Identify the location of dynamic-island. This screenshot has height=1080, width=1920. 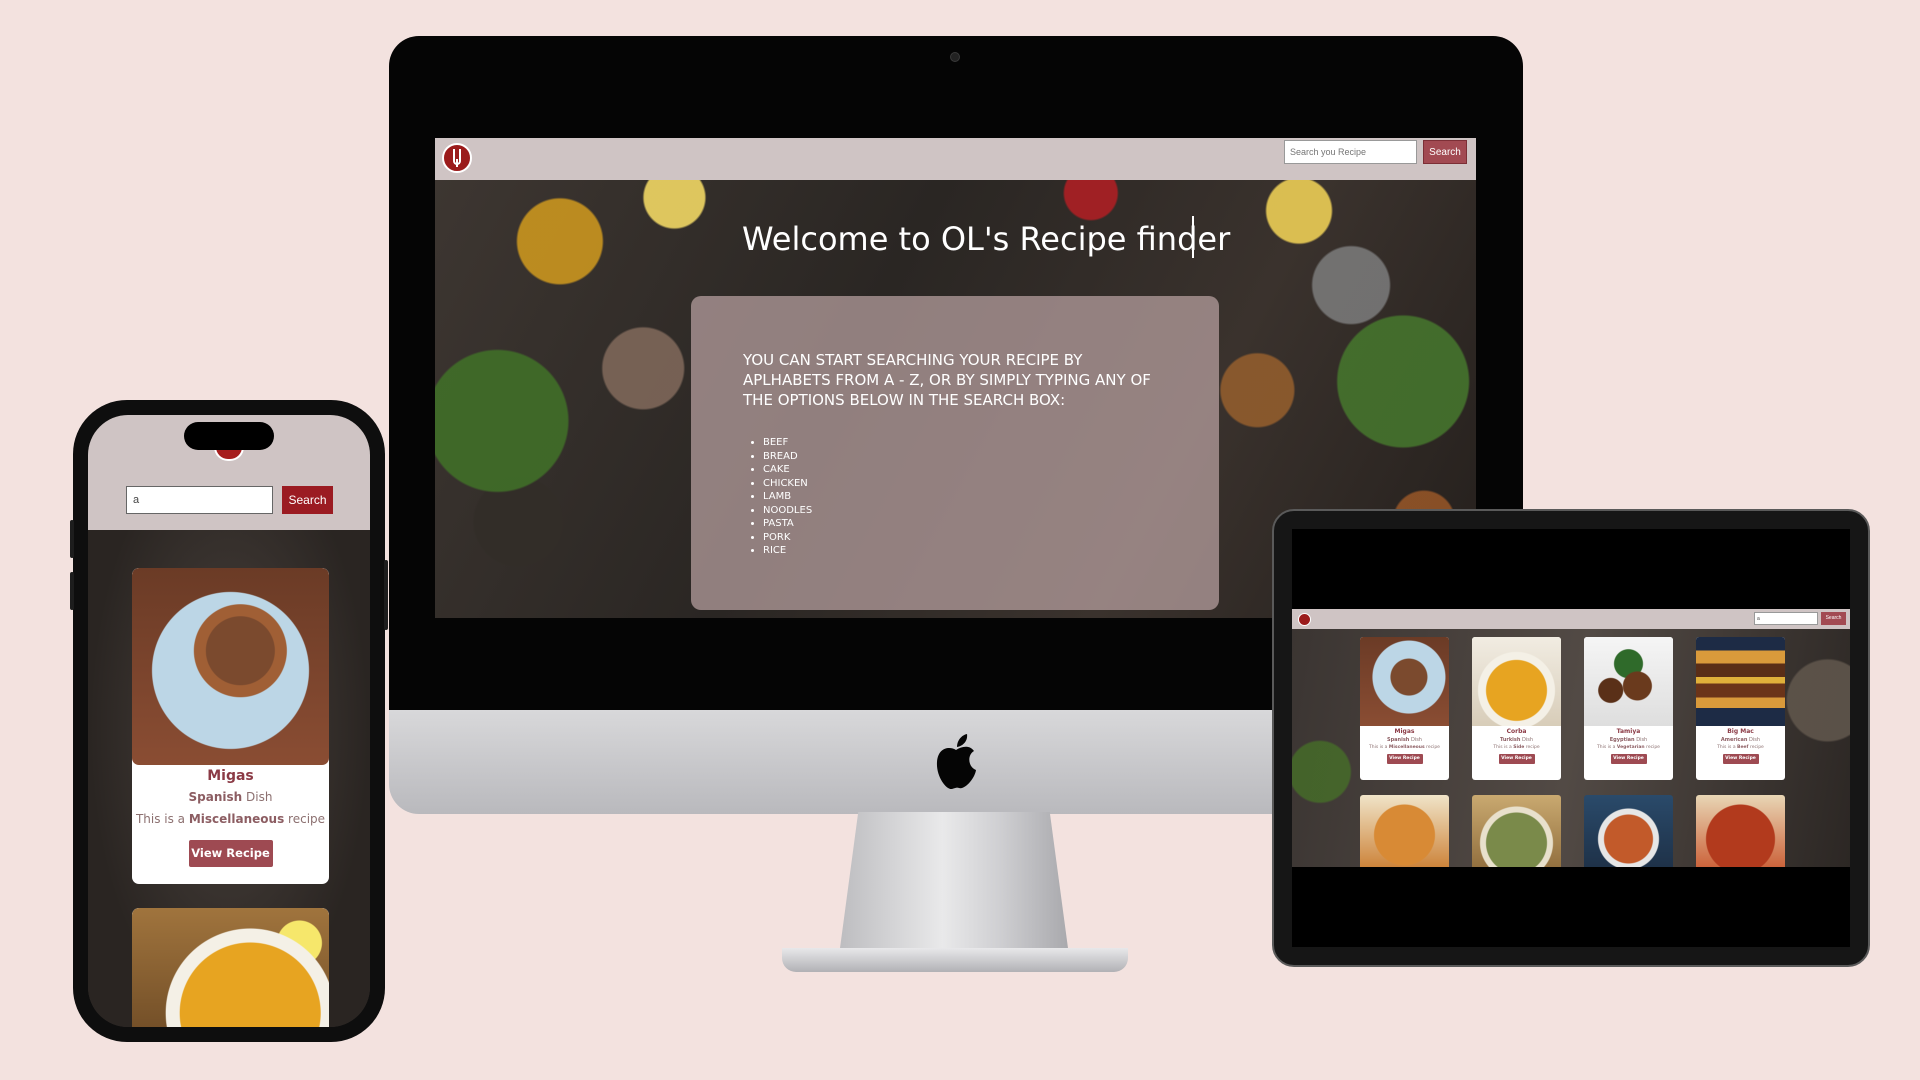
(229, 436).